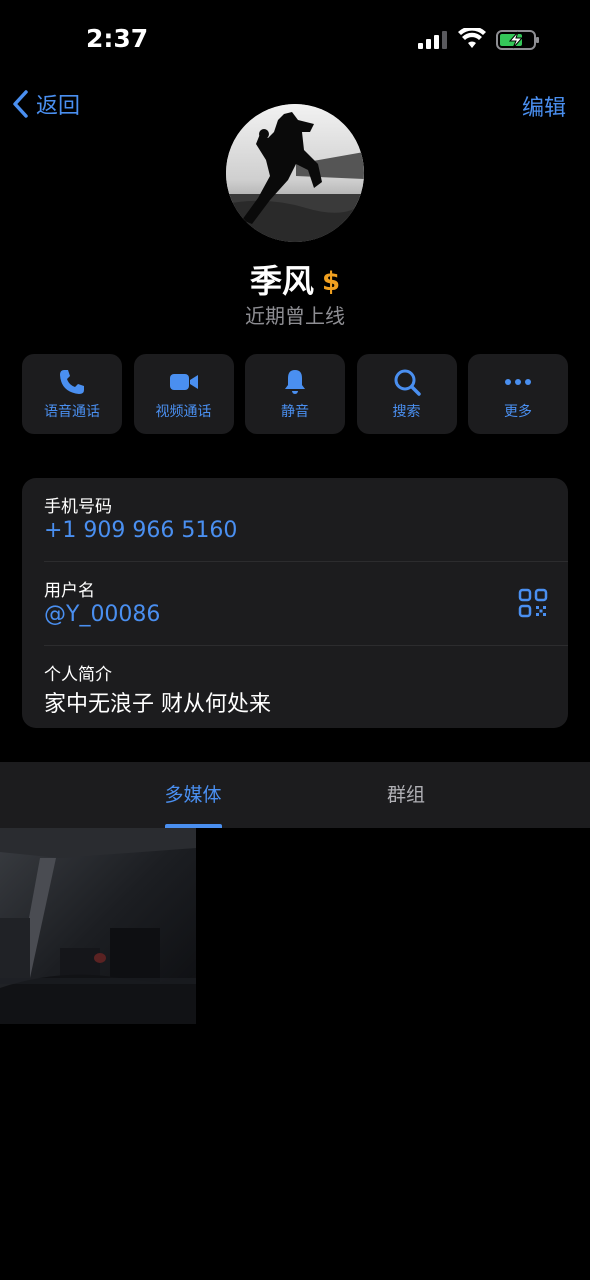  I want to click on profile-status: 近期曾上线, so click(295, 316).